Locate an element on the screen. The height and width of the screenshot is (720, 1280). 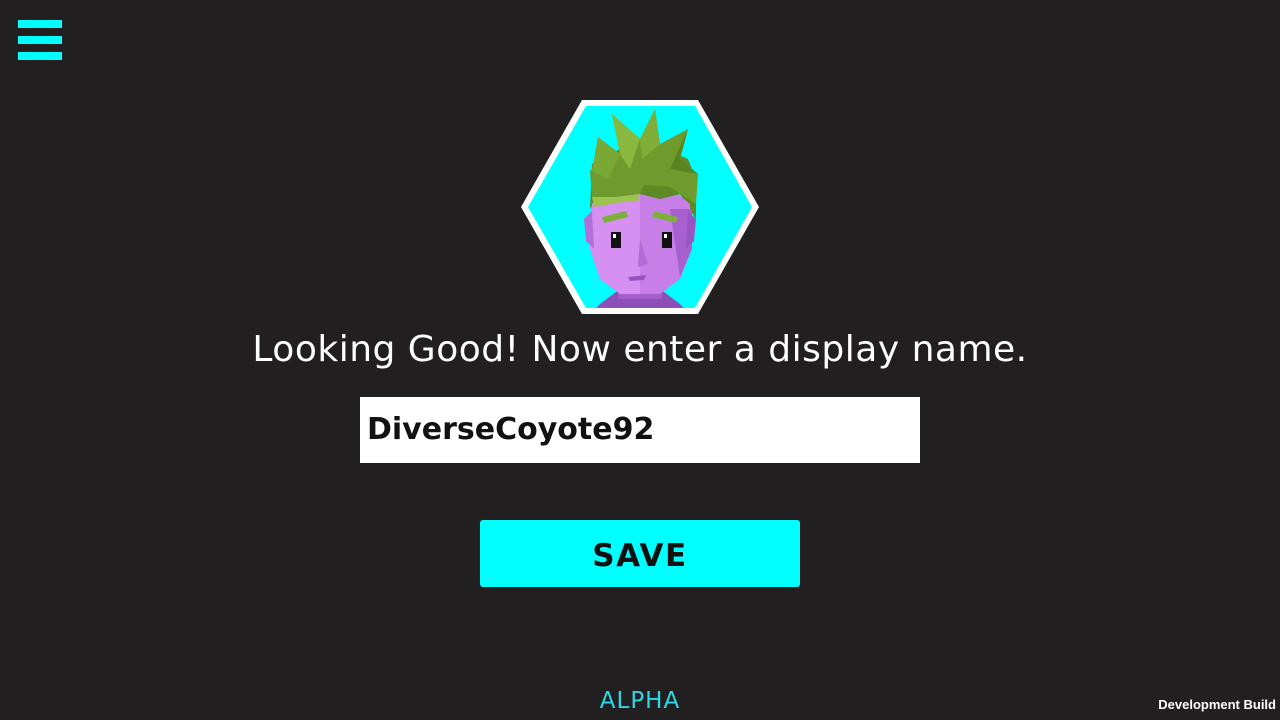
save-button: SAVE is located at coordinates (640, 553).